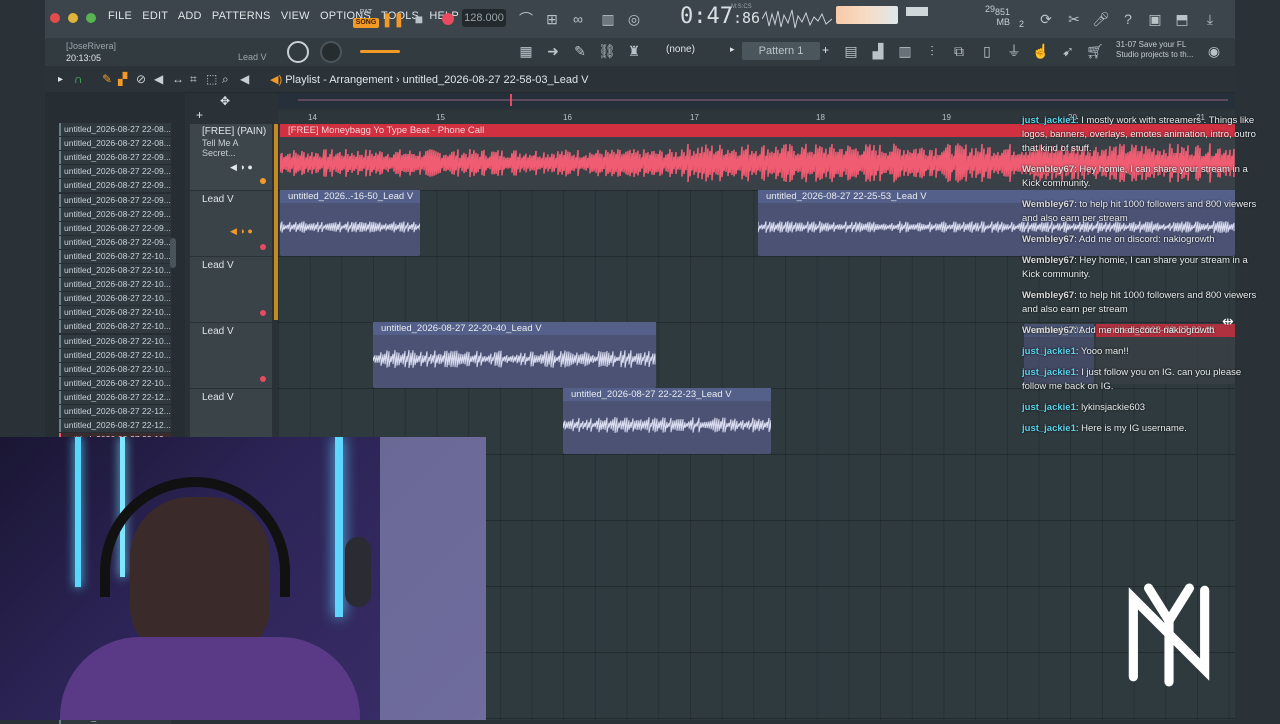 This screenshot has height=724, width=1280. Describe the element at coordinates (448, 19) in the screenshot. I see `record-button` at that location.